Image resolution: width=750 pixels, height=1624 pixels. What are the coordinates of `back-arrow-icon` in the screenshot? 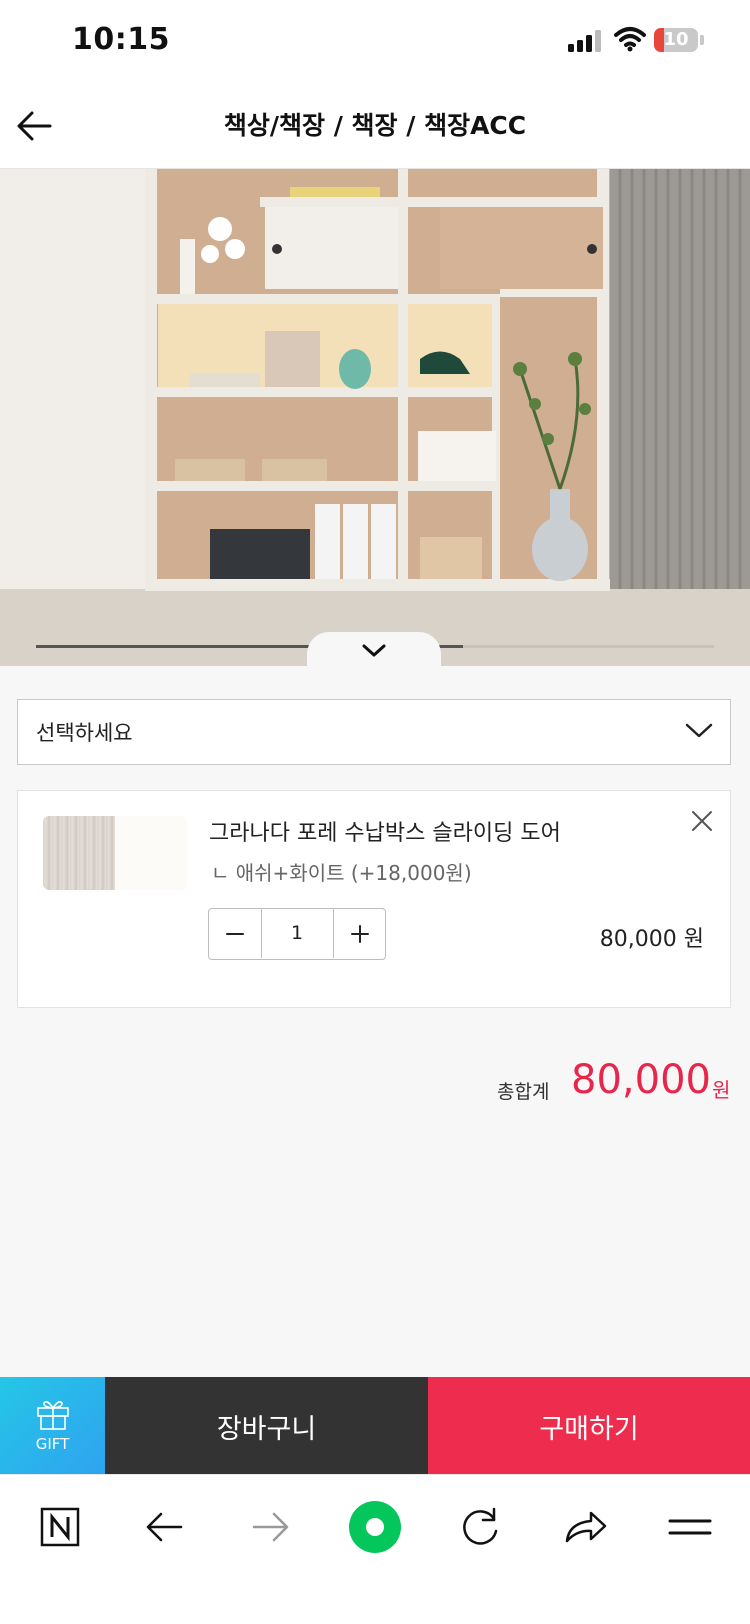 It's located at (164, 1527).